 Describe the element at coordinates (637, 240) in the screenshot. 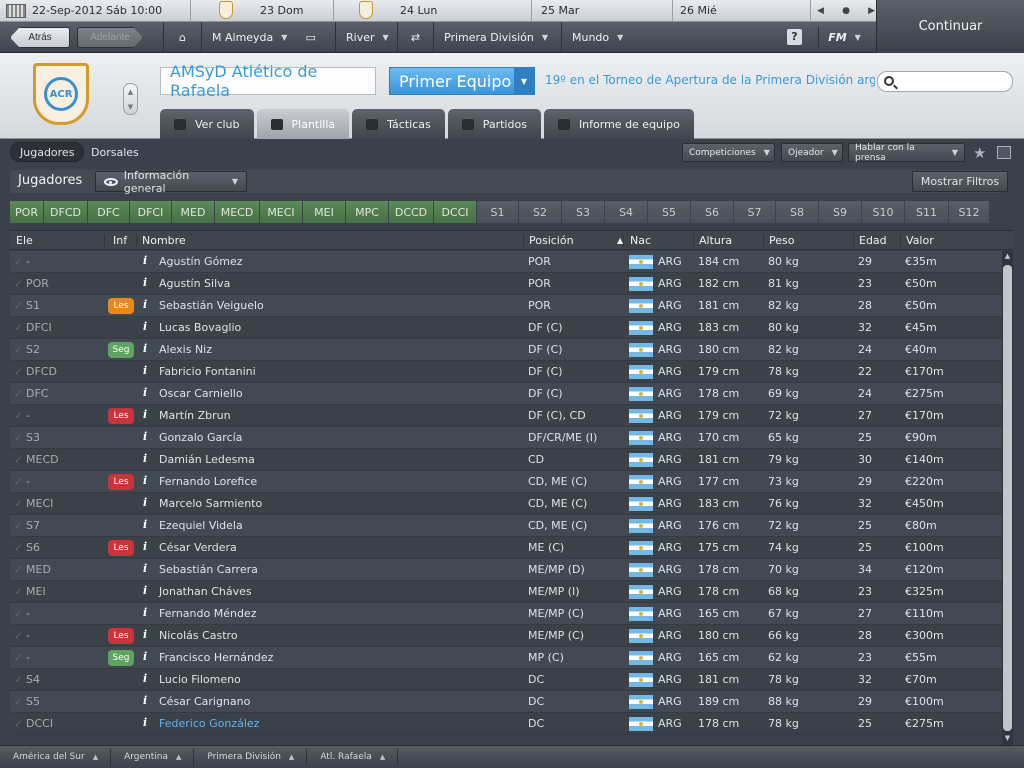

I see `column-nationality: Nac` at that location.